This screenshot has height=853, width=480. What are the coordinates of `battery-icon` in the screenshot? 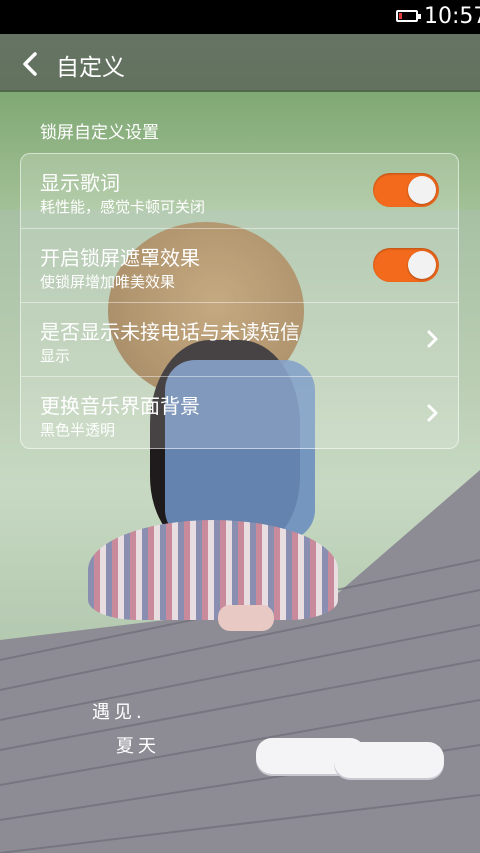 It's located at (408, 16).